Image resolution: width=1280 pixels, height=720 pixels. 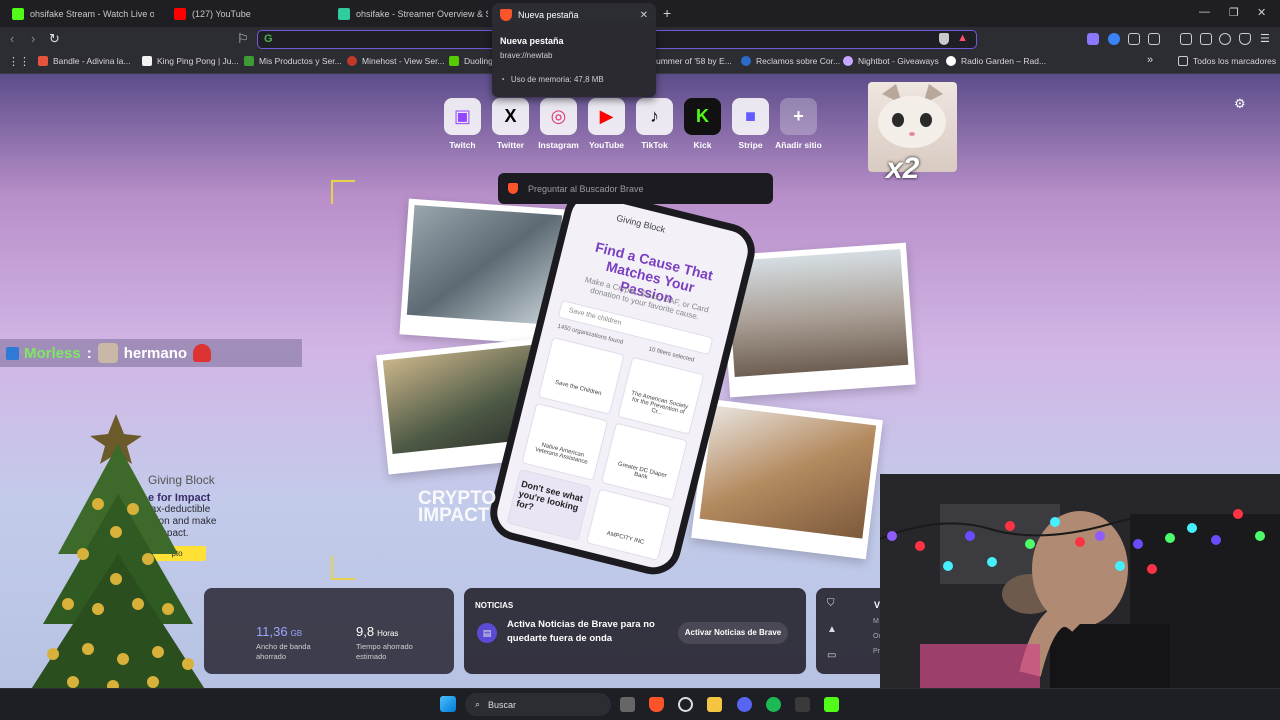 What do you see at coordinates (744, 704) in the screenshot?
I see `discord-icon` at bounding box center [744, 704].